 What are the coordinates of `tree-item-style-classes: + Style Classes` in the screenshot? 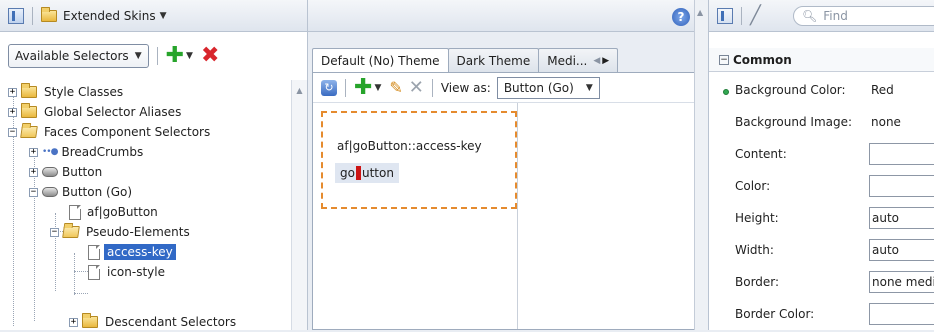 It's located at (65, 92).